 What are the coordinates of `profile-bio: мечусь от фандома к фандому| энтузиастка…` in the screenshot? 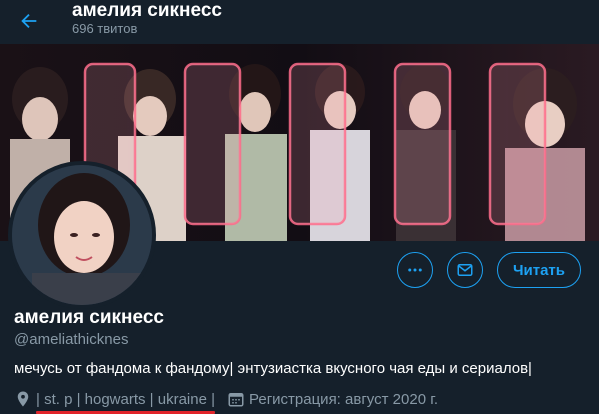 It's located at (273, 368).